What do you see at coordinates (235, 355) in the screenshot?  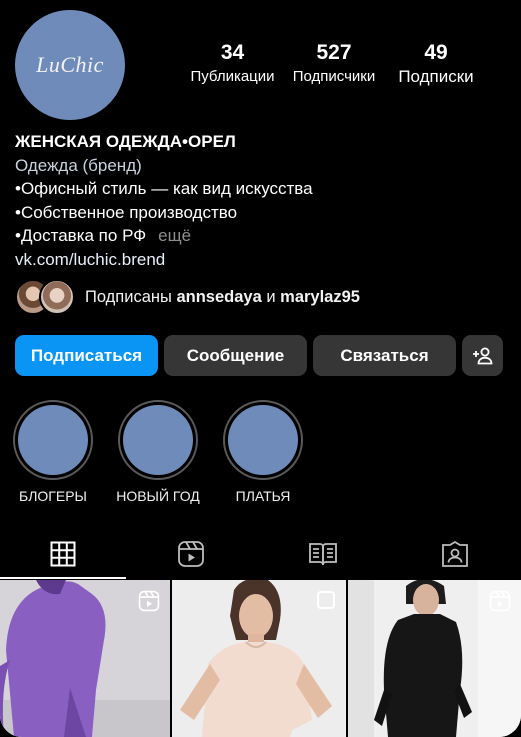 I see `message-button: Сообщение` at bounding box center [235, 355].